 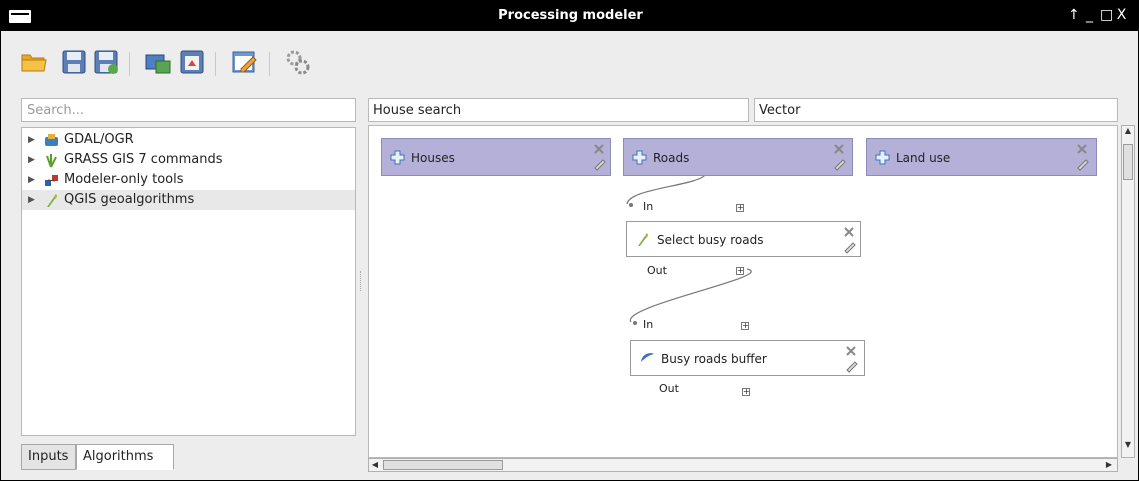 What do you see at coordinates (936, 110) in the screenshot?
I see `model-group-field` at bounding box center [936, 110].